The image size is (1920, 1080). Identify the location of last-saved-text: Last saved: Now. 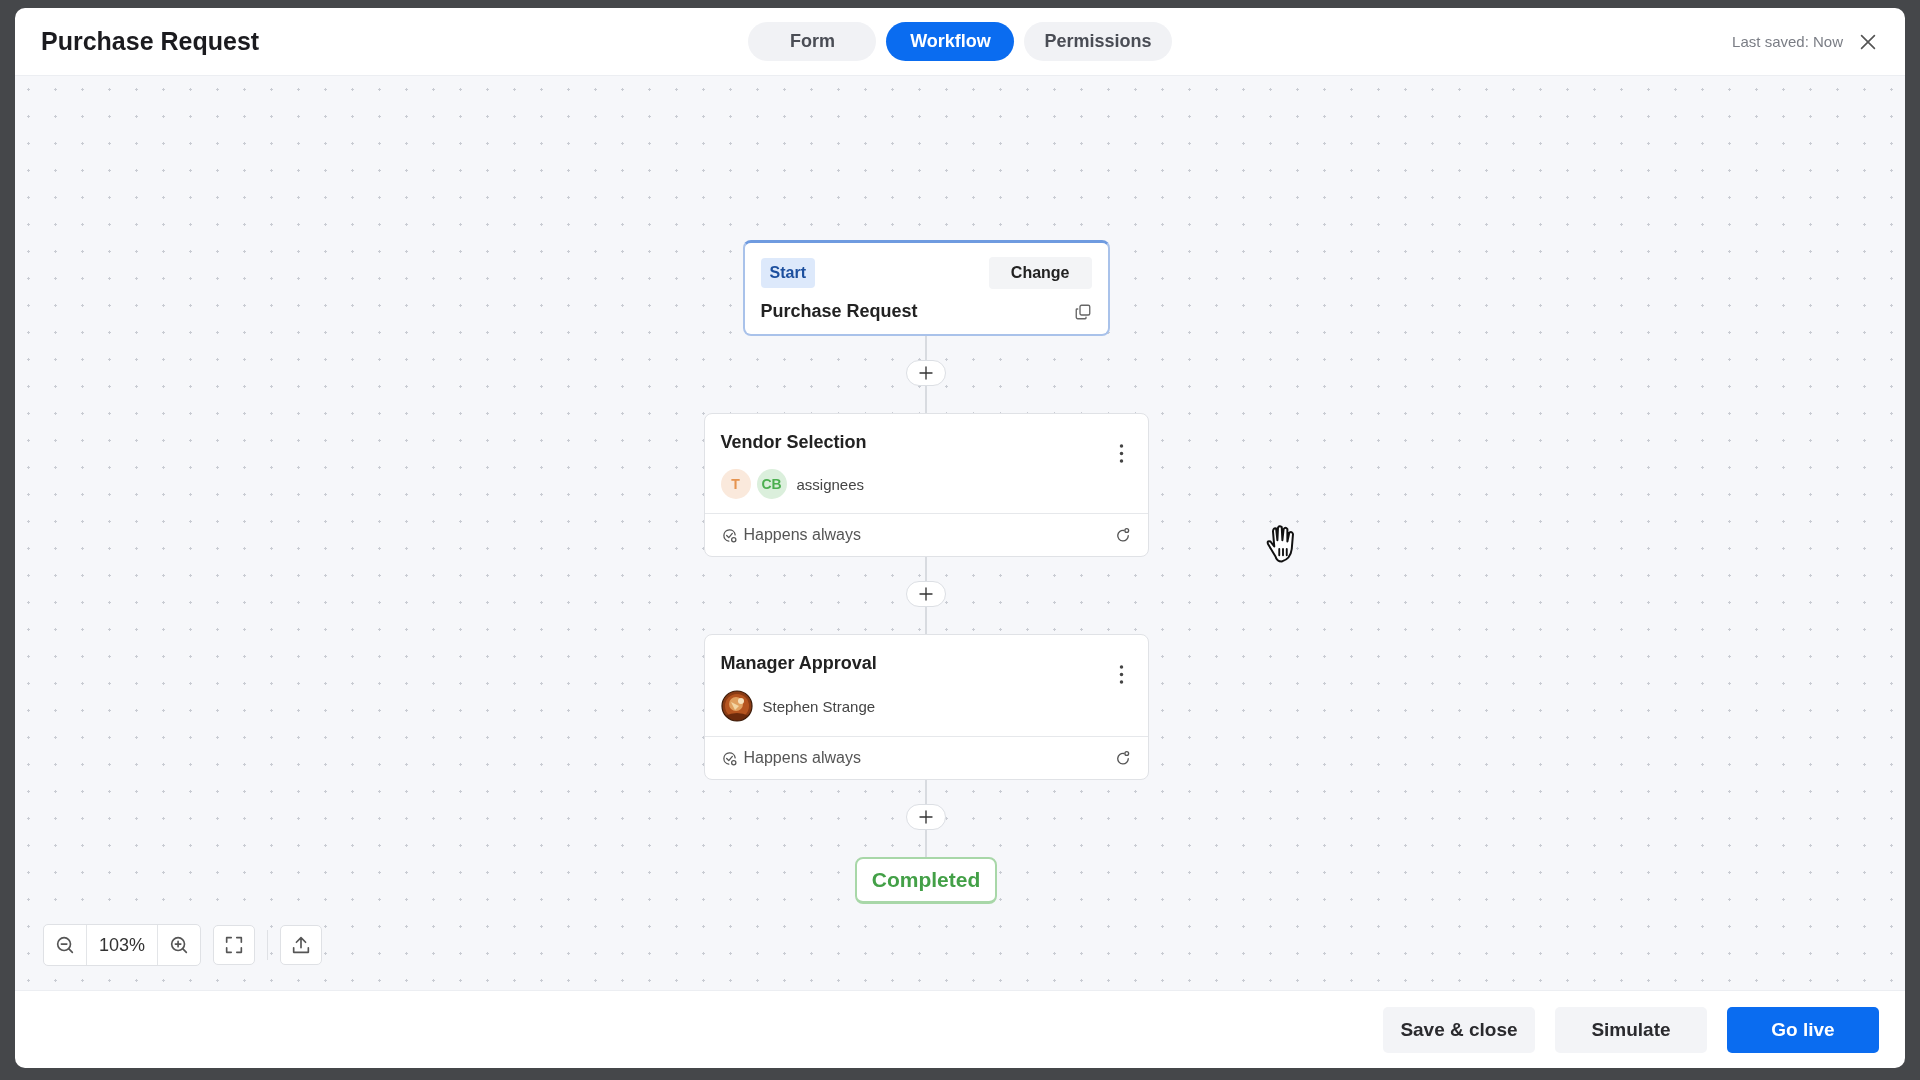
(1787, 41).